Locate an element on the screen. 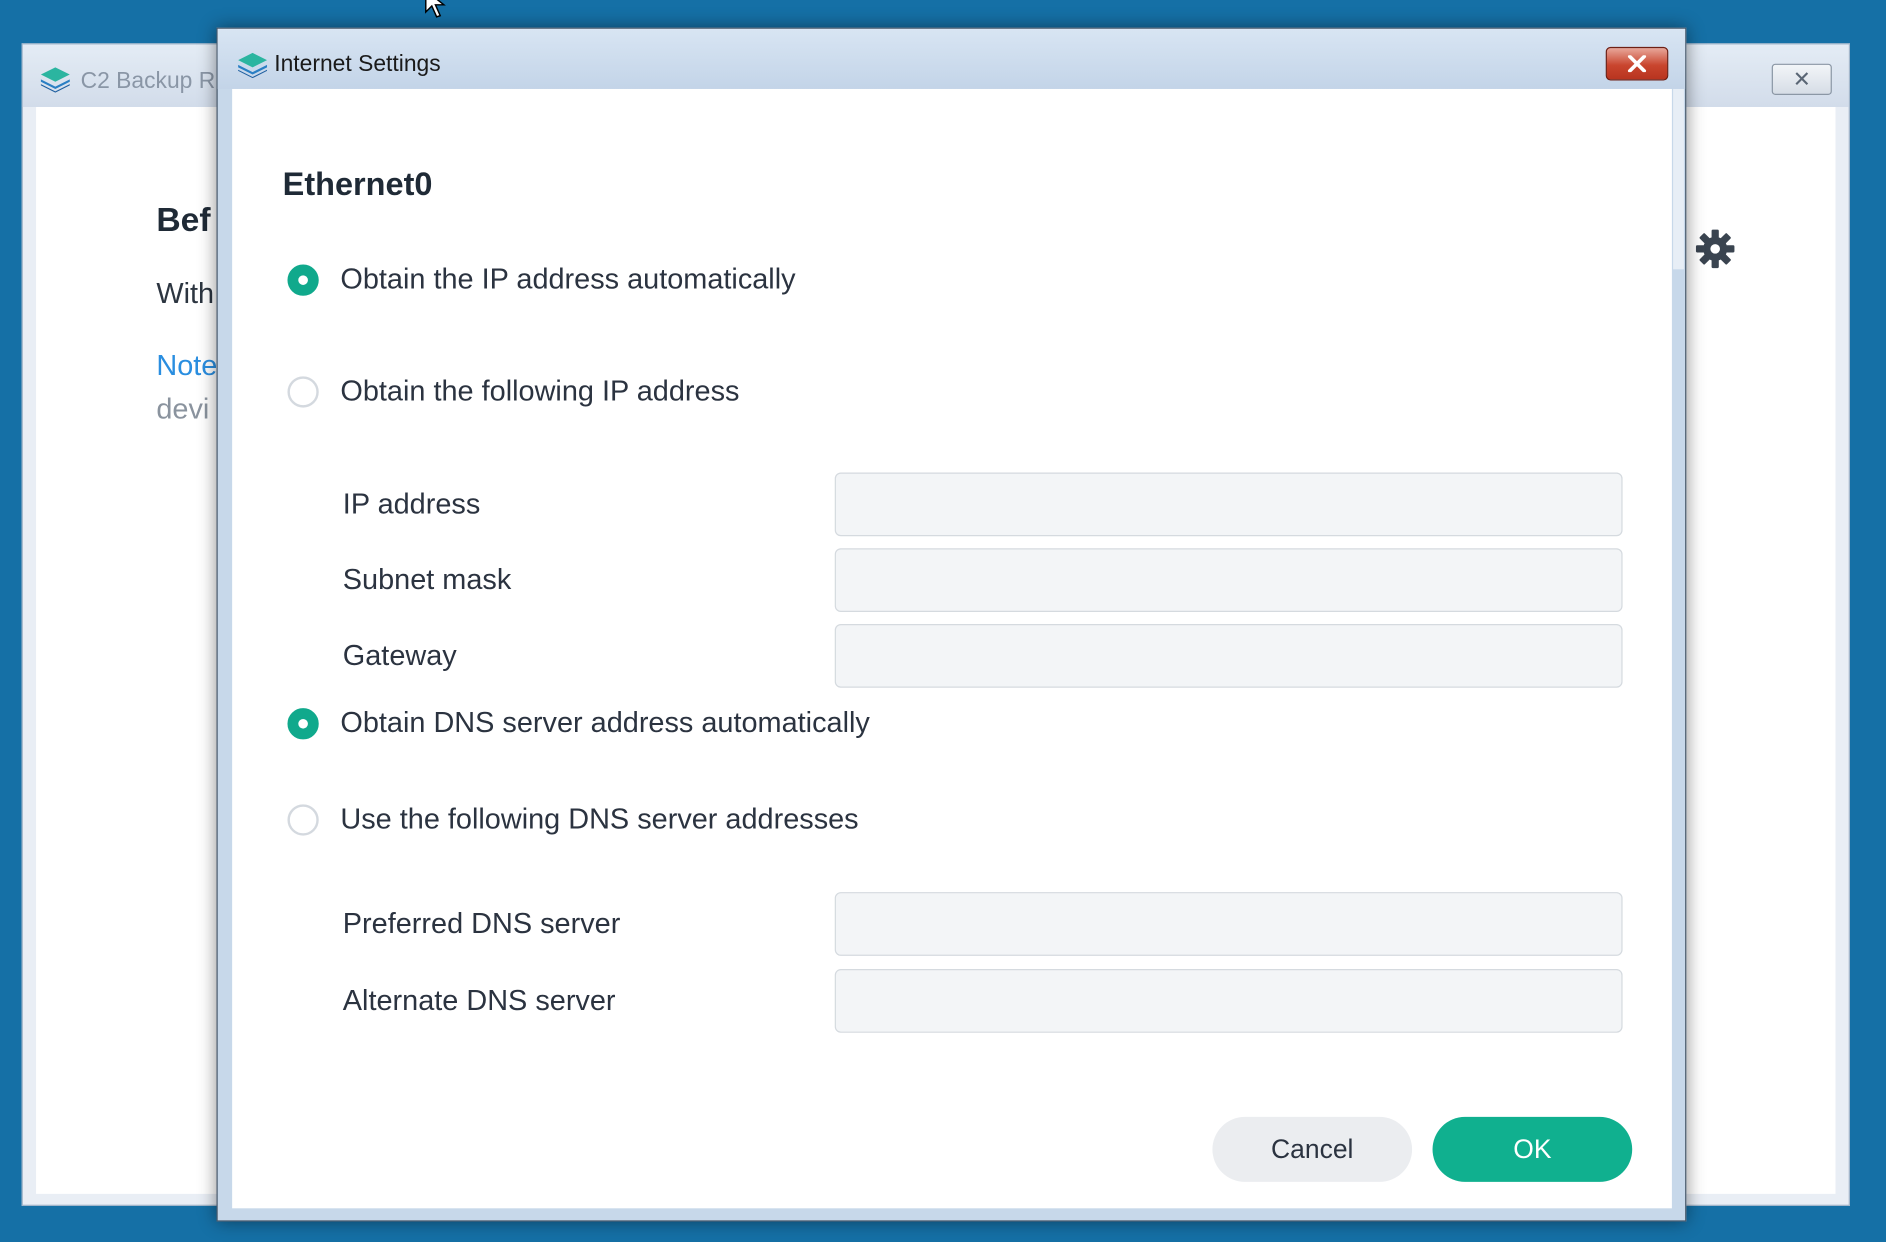  radio-label: Use the following DNS server addresses is located at coordinates (599, 819).